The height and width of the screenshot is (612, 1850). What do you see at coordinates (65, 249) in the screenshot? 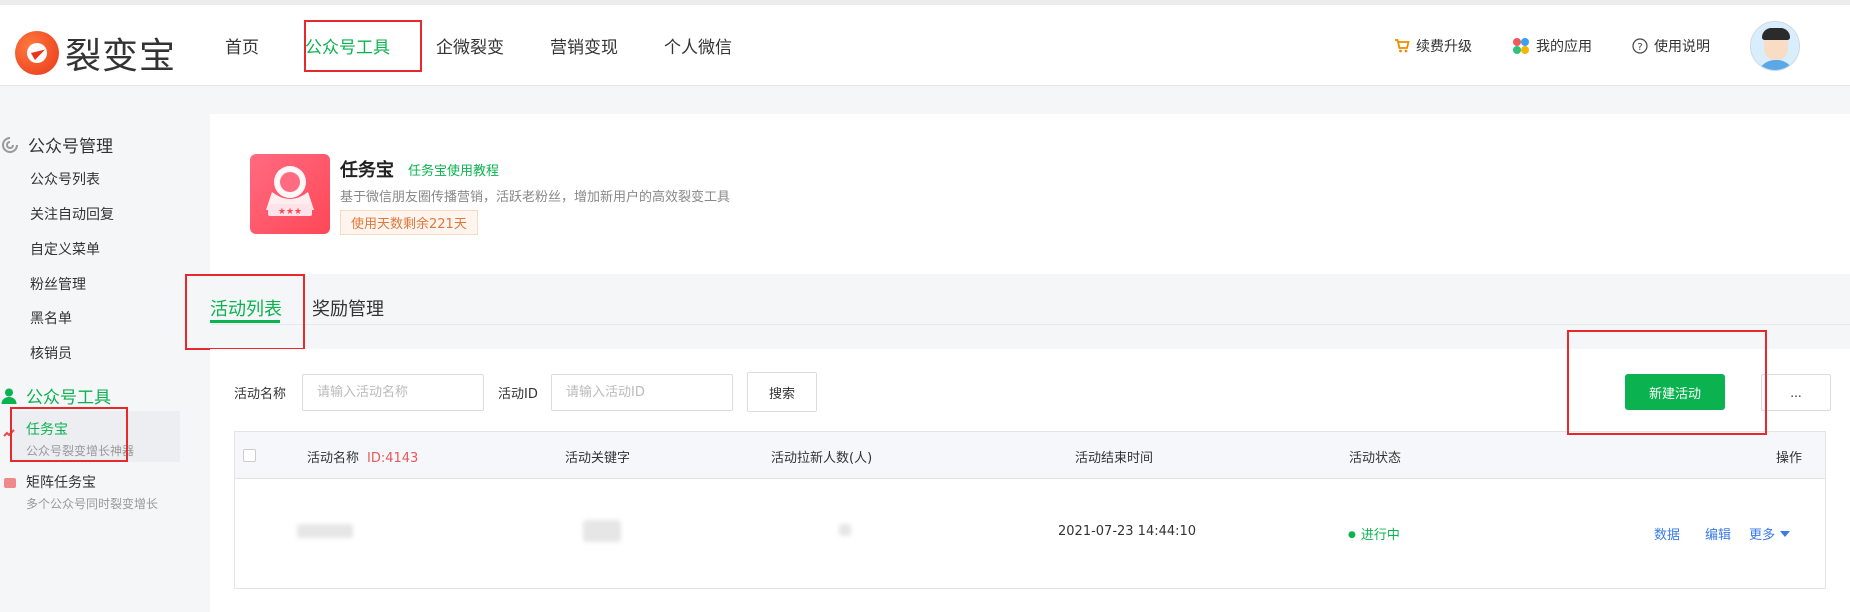
I see `sidebar-item-custom-menu: 自定义菜单` at bounding box center [65, 249].